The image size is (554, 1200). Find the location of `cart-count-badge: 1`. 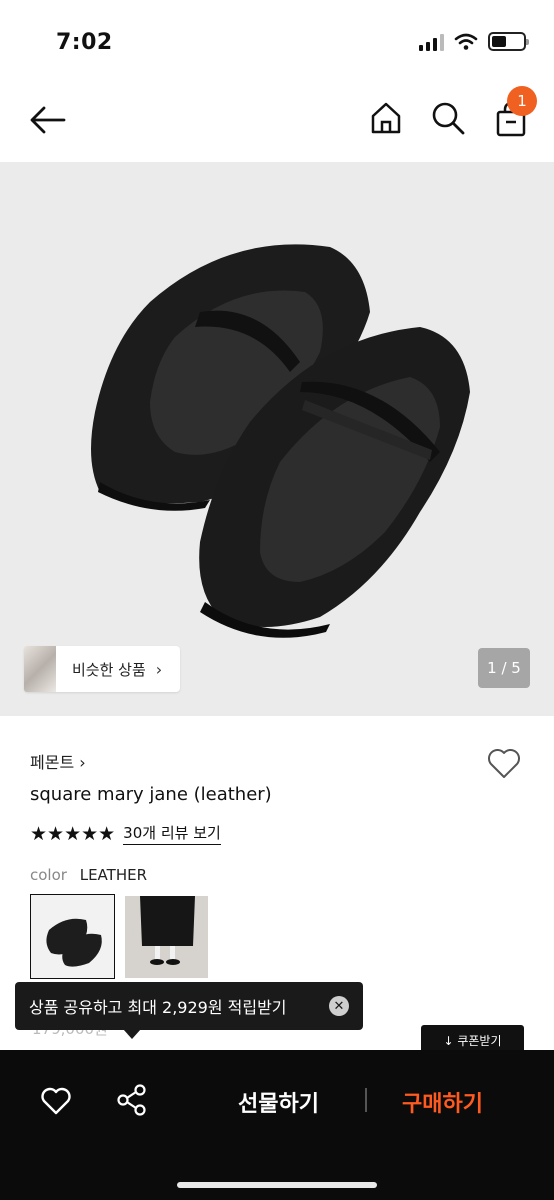

cart-count-badge: 1 is located at coordinates (522, 101).